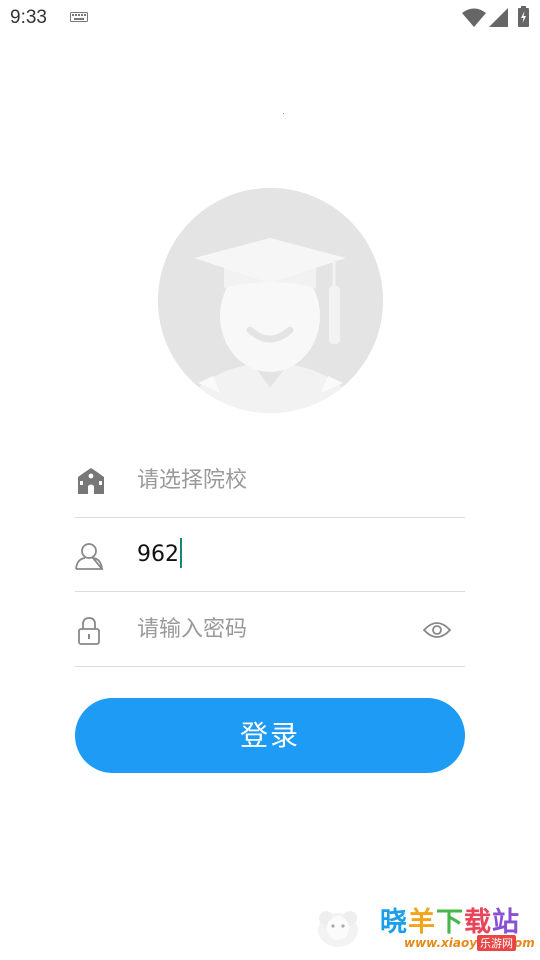  I want to click on password-placeholder: 请输入密码, so click(192, 629).